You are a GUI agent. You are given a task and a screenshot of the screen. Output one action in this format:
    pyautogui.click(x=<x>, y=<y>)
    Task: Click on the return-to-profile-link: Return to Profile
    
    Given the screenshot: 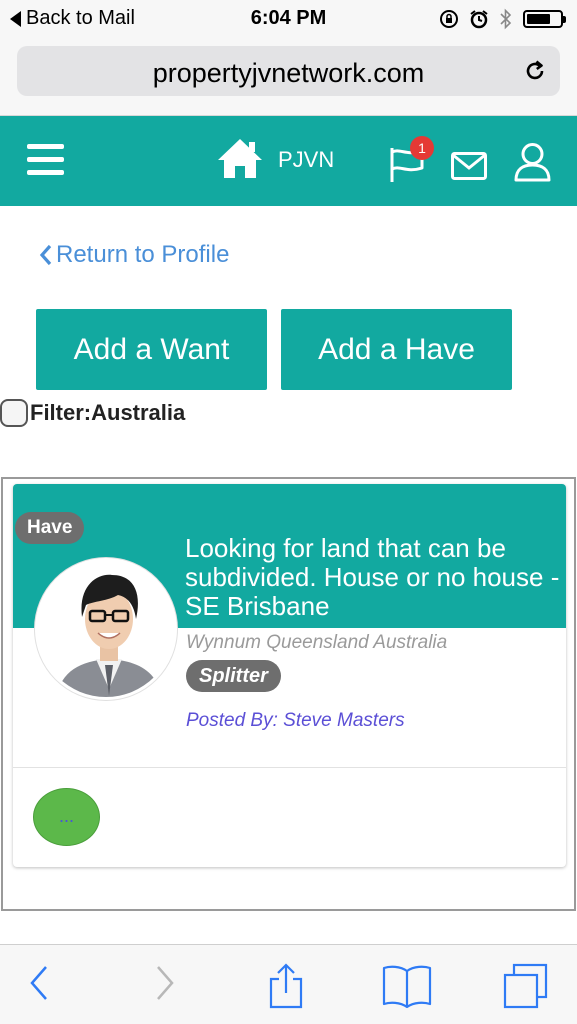 What is the action you would take?
    pyautogui.click(x=133, y=255)
    